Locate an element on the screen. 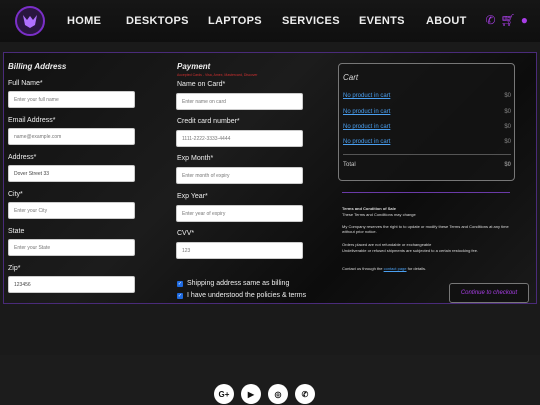 The image size is (540, 405). cart-total-label: Total is located at coordinates (349, 165).